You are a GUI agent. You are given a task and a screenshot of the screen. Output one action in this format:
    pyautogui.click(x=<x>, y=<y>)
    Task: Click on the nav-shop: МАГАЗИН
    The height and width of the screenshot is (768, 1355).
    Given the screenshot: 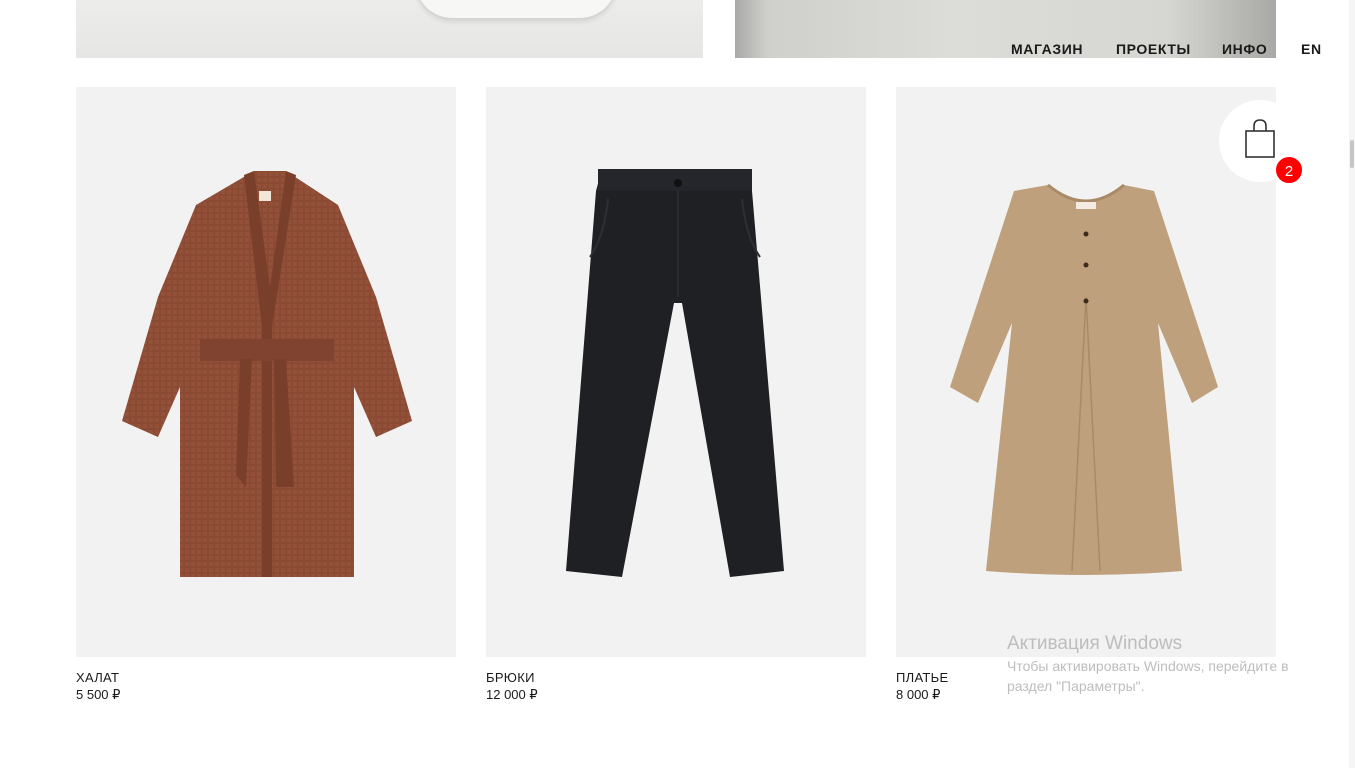 What is the action you would take?
    pyautogui.click(x=1047, y=49)
    